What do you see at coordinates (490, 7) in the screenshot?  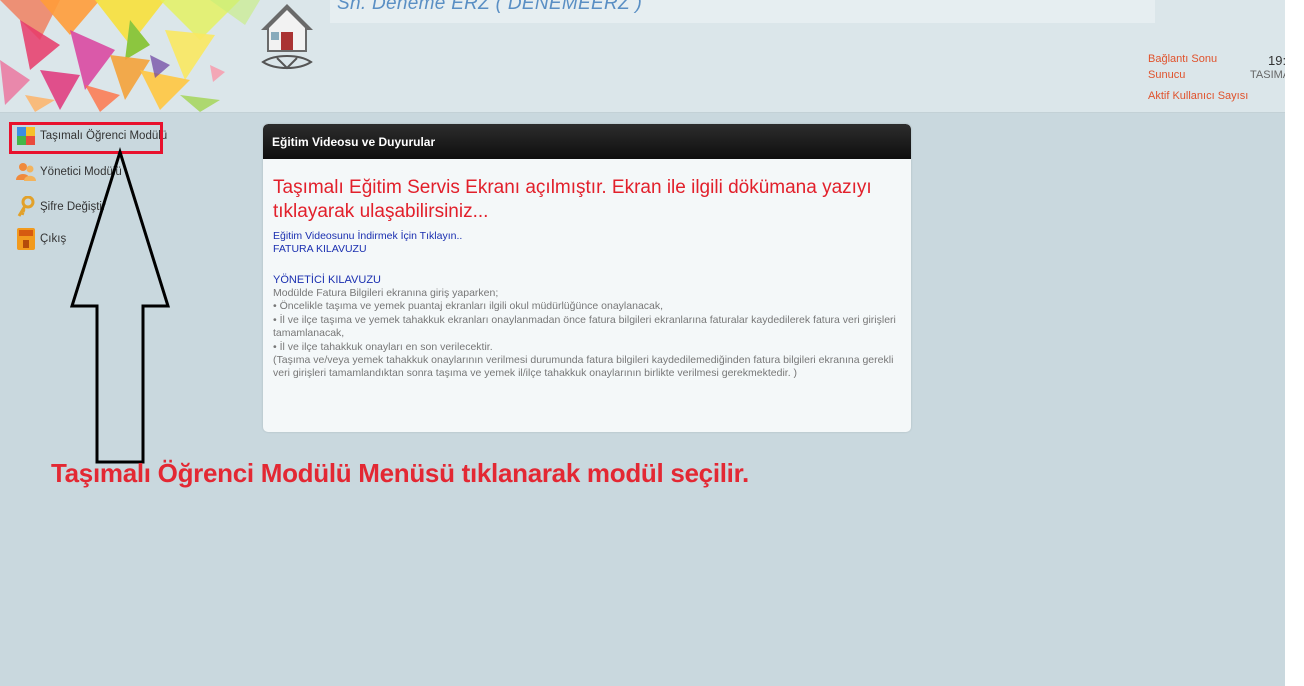 I see `user-name: Sn. Deneme ERZ ( DENEMEERZ )` at bounding box center [490, 7].